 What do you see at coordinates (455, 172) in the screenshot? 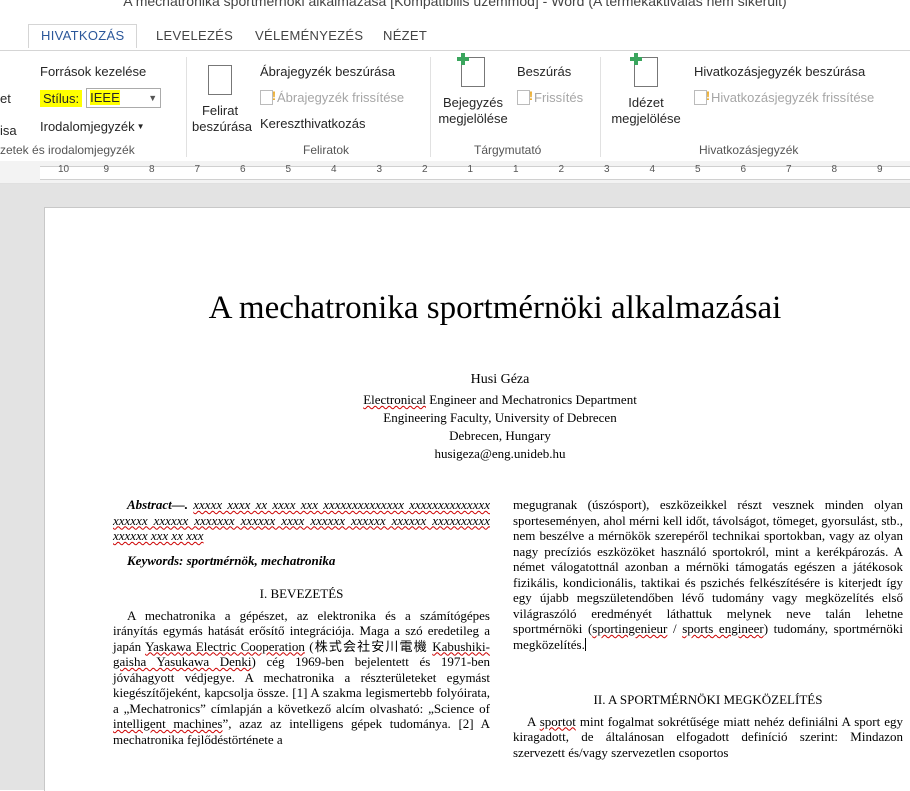
I see `horizontal-ruler` at bounding box center [455, 172].